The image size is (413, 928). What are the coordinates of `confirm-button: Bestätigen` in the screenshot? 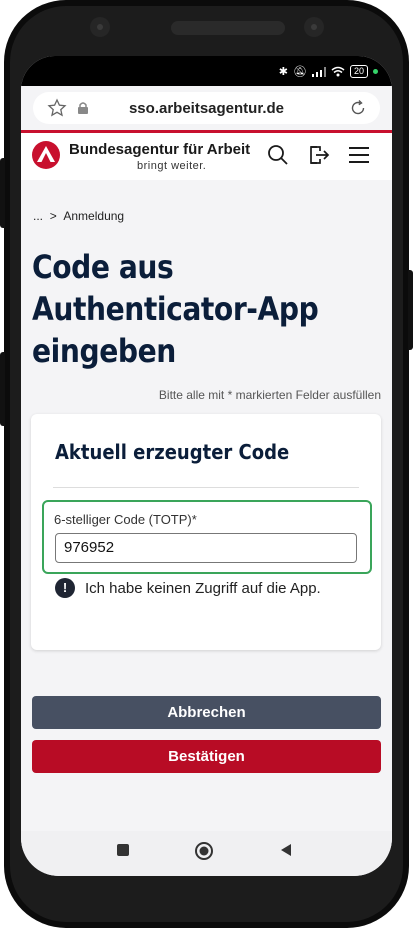 It's located at (206, 756).